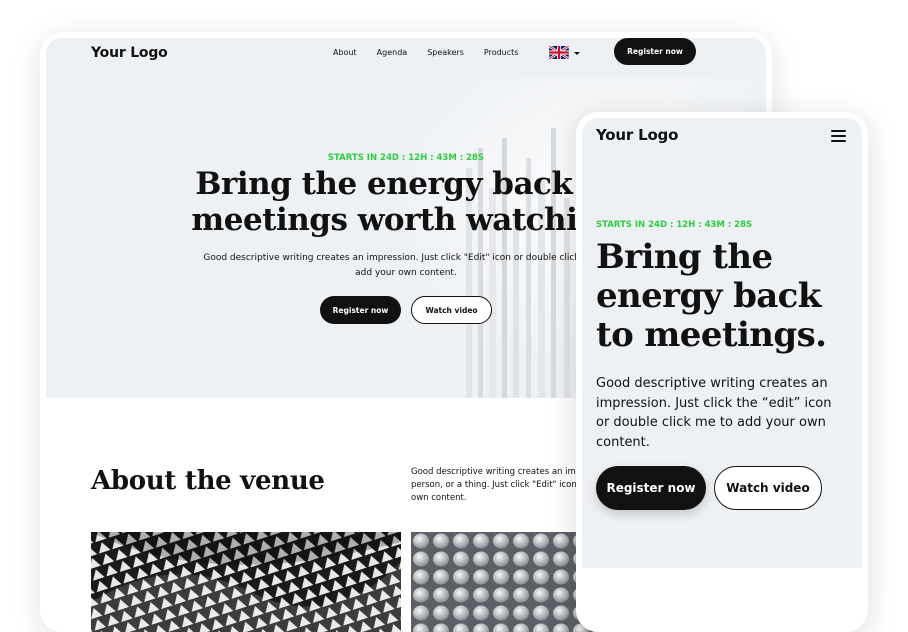 This screenshot has width=908, height=632. What do you see at coordinates (655, 51) in the screenshot?
I see `nav-register-button: Register now` at bounding box center [655, 51].